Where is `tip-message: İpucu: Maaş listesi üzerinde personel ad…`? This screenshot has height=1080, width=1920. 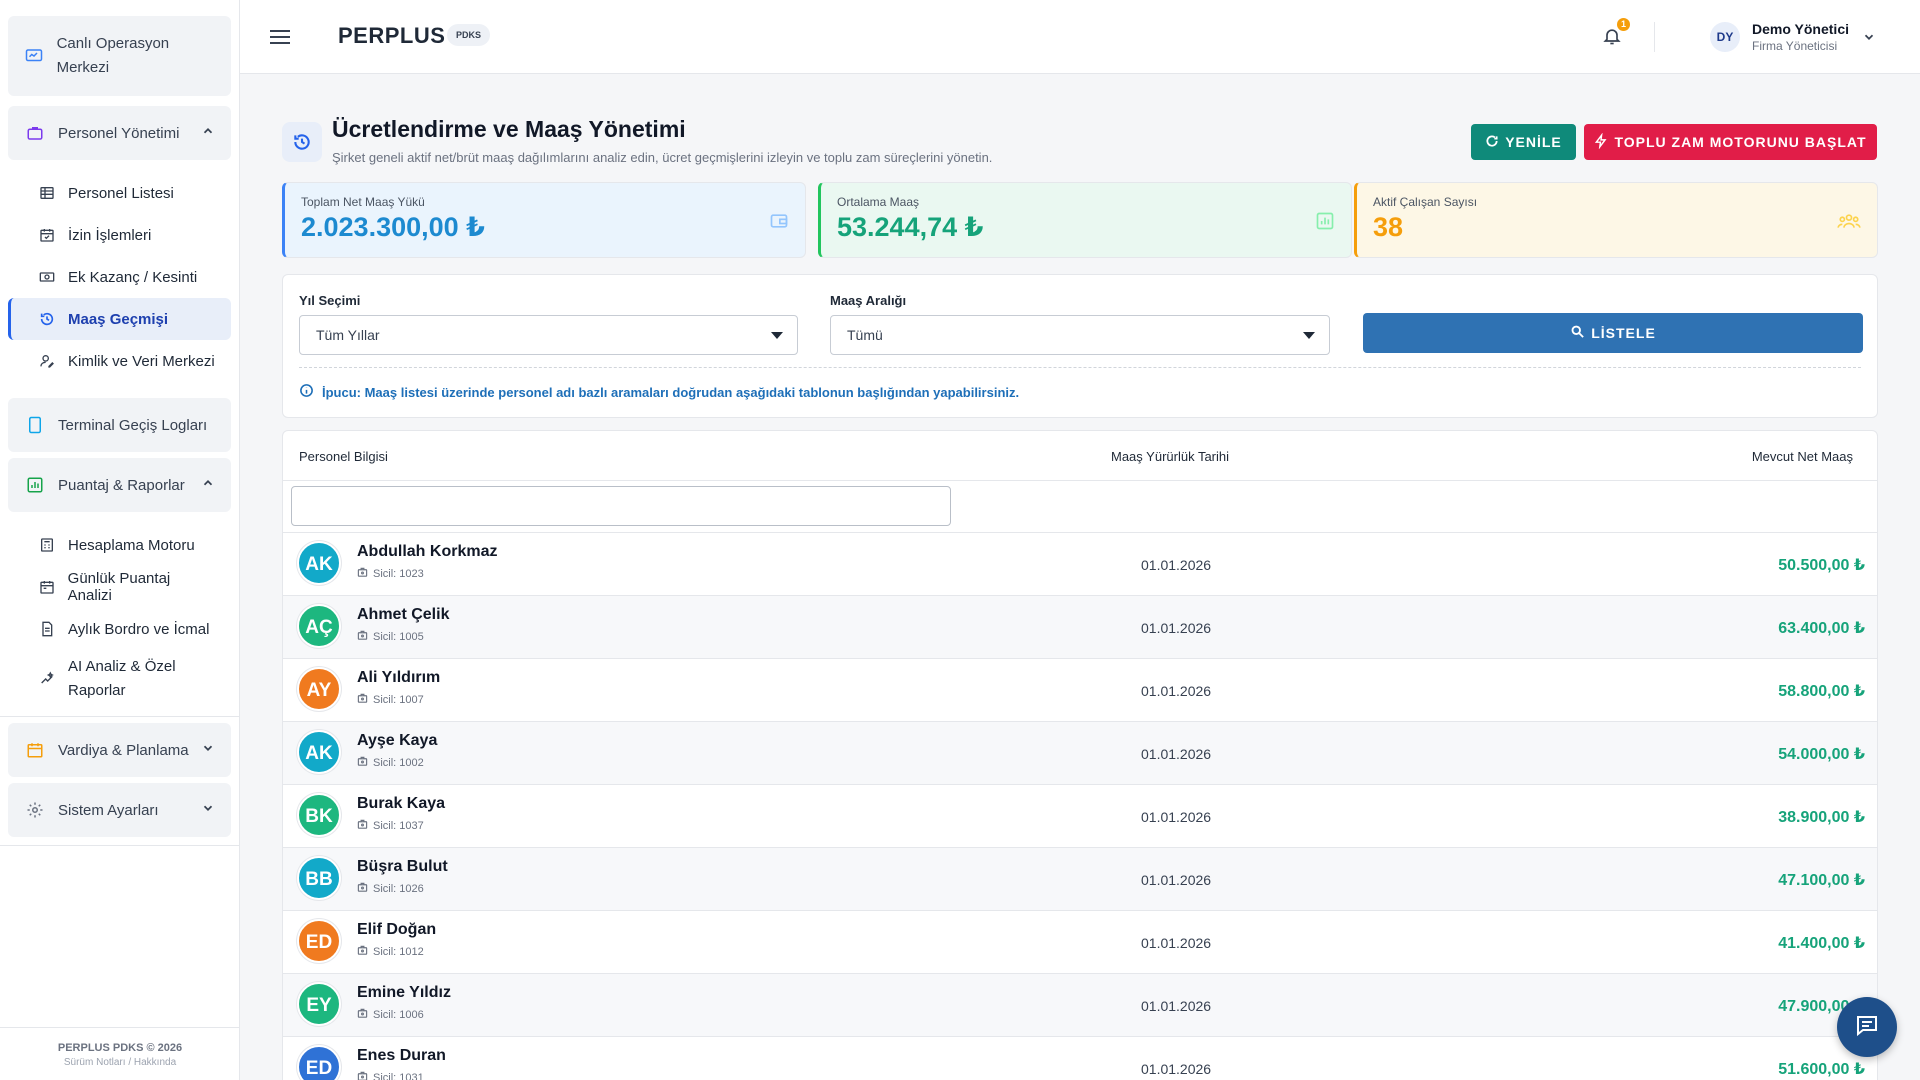 tip-message: İpucu: Maaş listesi üzerinde personel ad… is located at coordinates (659, 392).